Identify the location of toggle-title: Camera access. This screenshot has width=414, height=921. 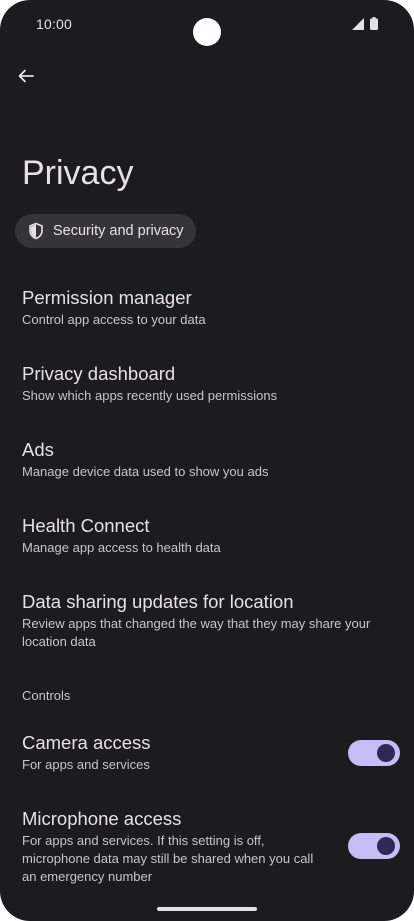
(86, 742).